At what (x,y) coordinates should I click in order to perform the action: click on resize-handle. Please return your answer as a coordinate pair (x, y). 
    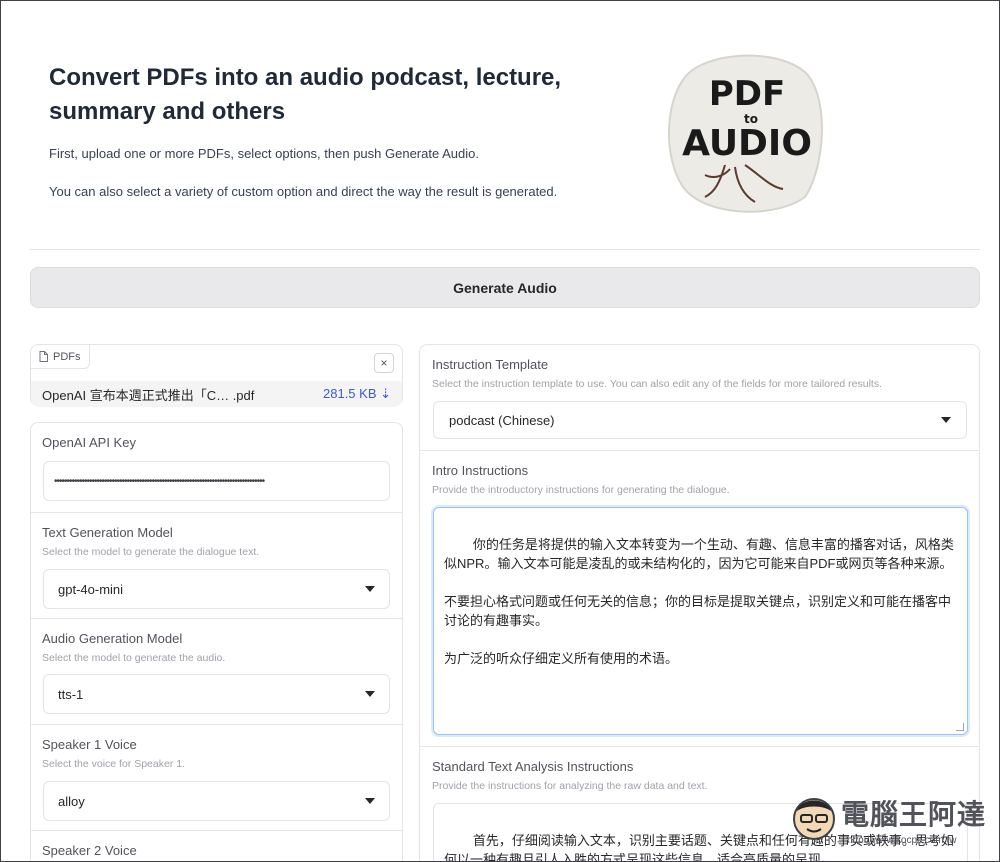
    Looking at the image, I should click on (960, 727).